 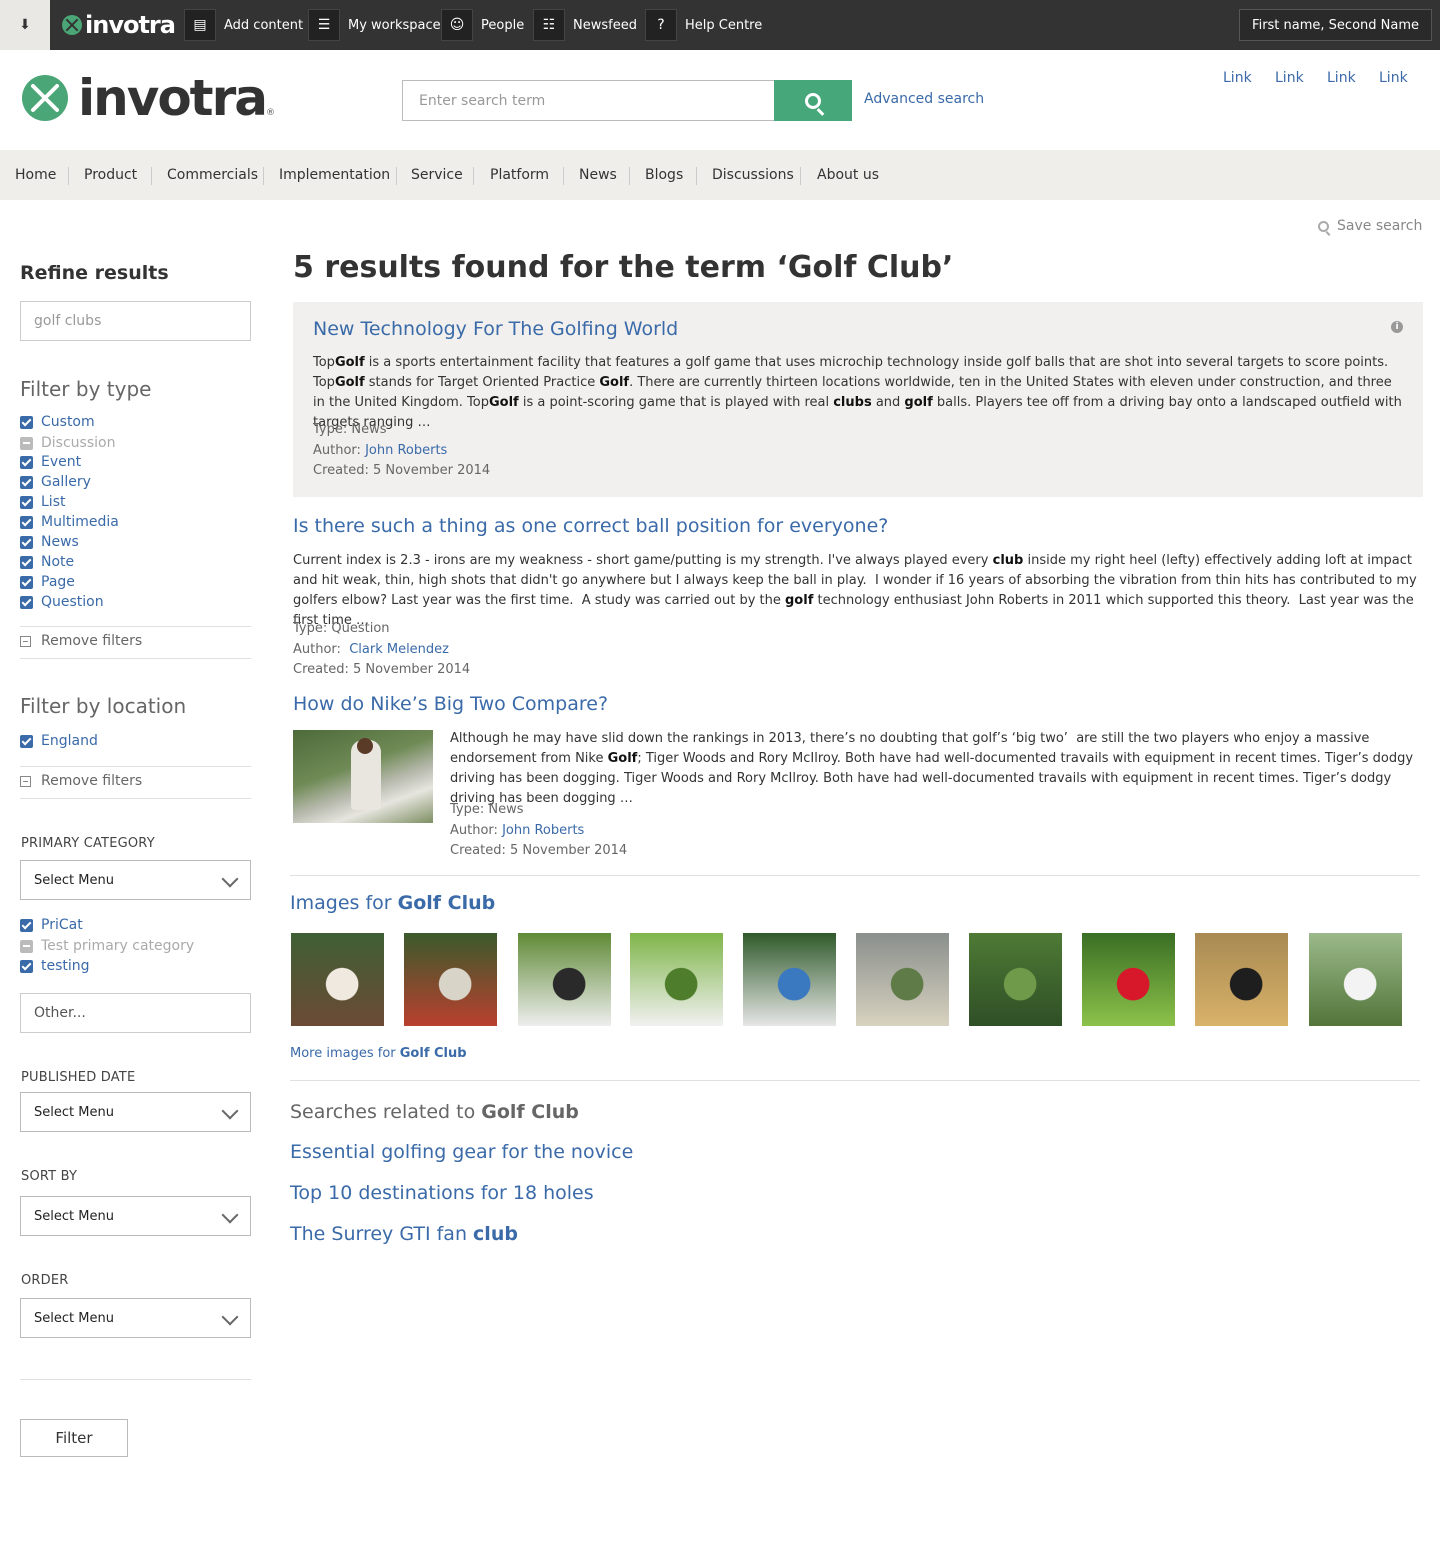 I want to click on topbar-brand-logo: invotra, so click(x=119, y=25).